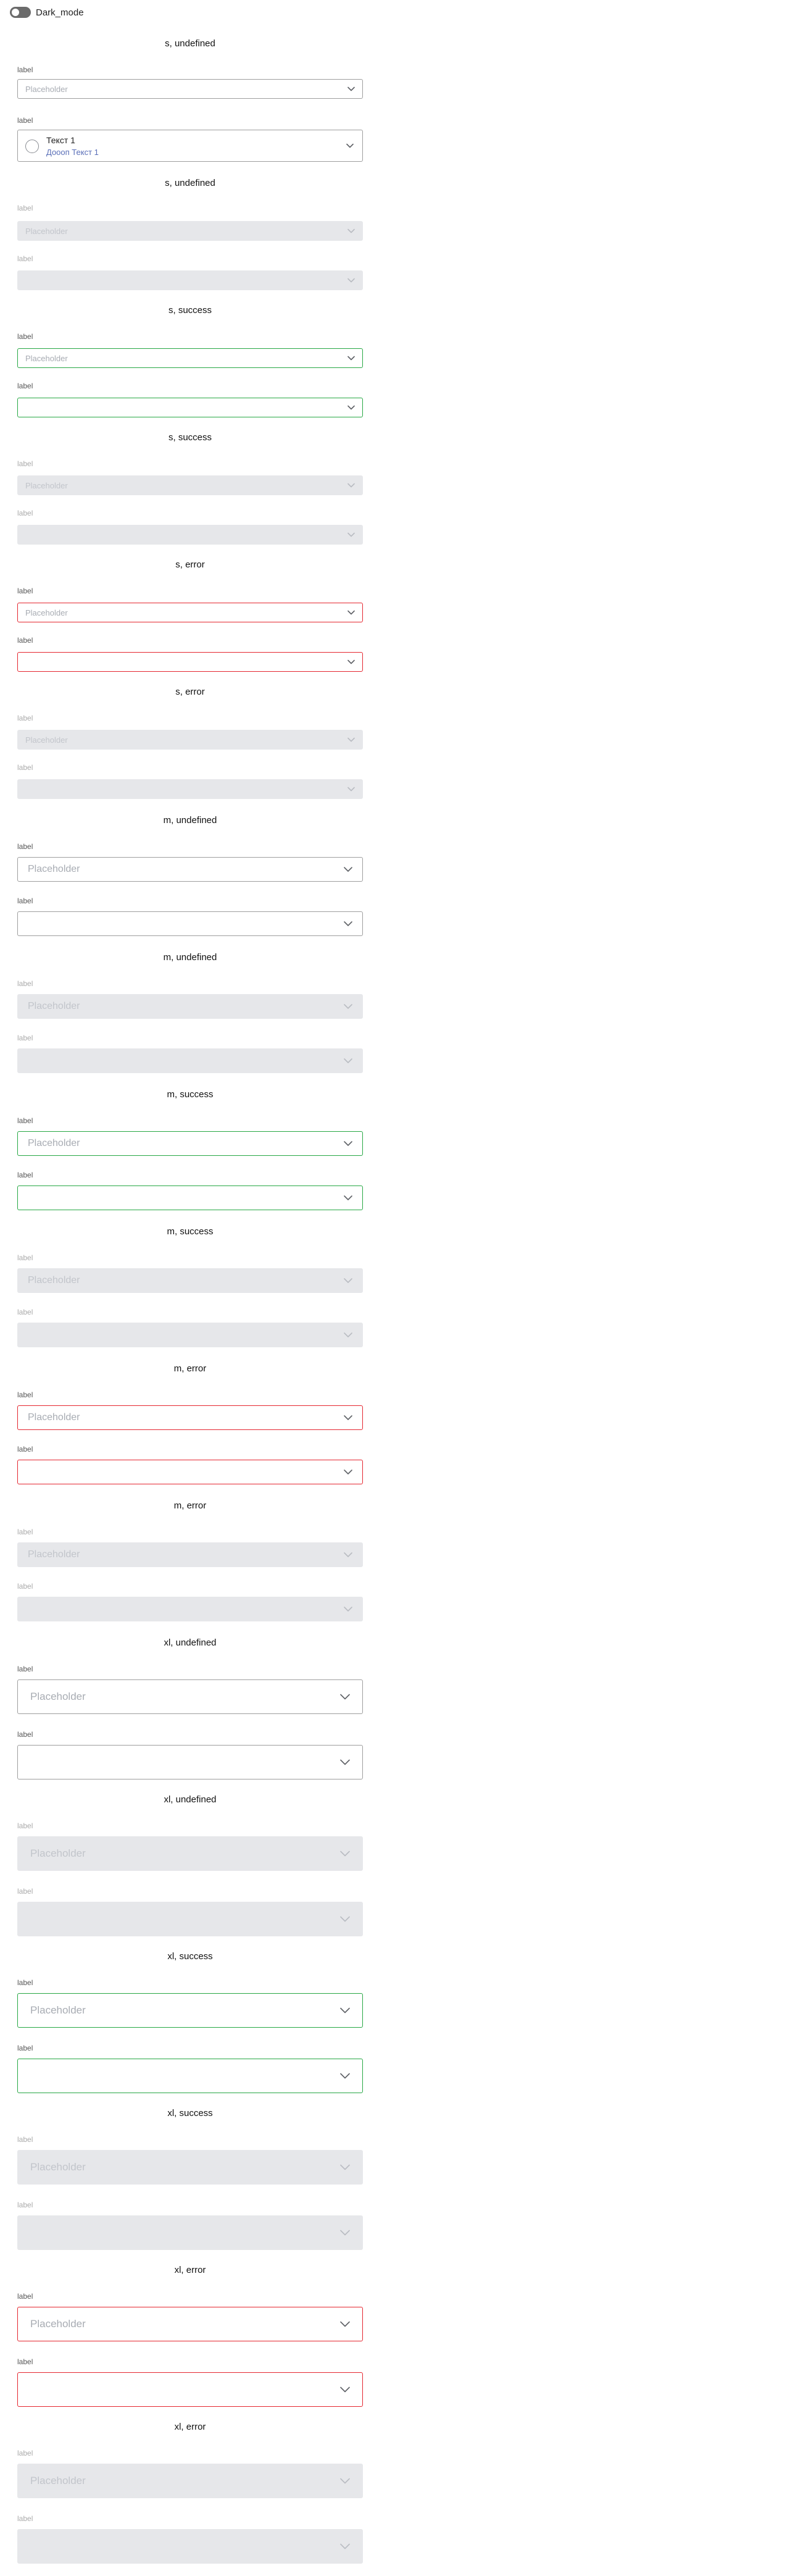  I want to click on item-text: Текст 1, so click(60, 140).